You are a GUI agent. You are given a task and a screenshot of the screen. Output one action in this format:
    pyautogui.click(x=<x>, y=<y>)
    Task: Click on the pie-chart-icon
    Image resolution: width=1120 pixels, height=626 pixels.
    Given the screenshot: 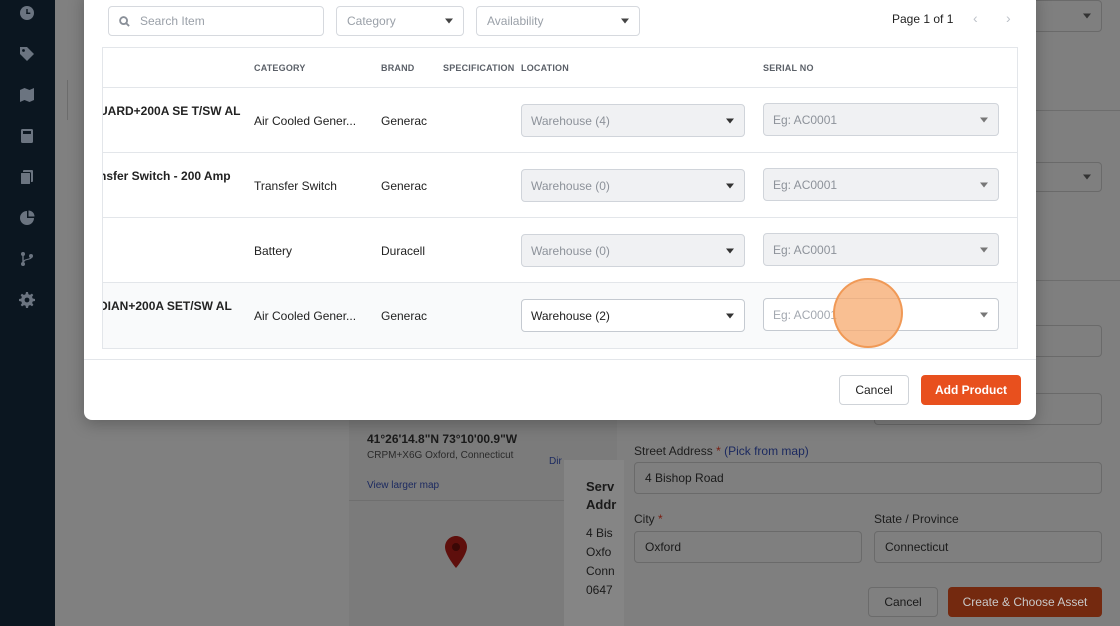 What is the action you would take?
    pyautogui.click(x=27, y=218)
    